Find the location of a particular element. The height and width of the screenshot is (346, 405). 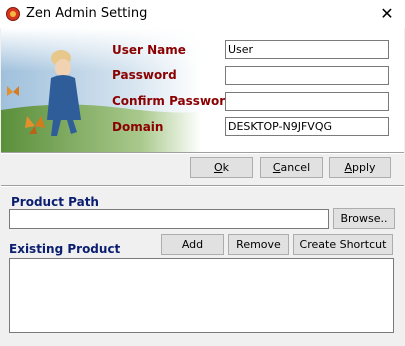

buttons-separator is located at coordinates (202, 186).